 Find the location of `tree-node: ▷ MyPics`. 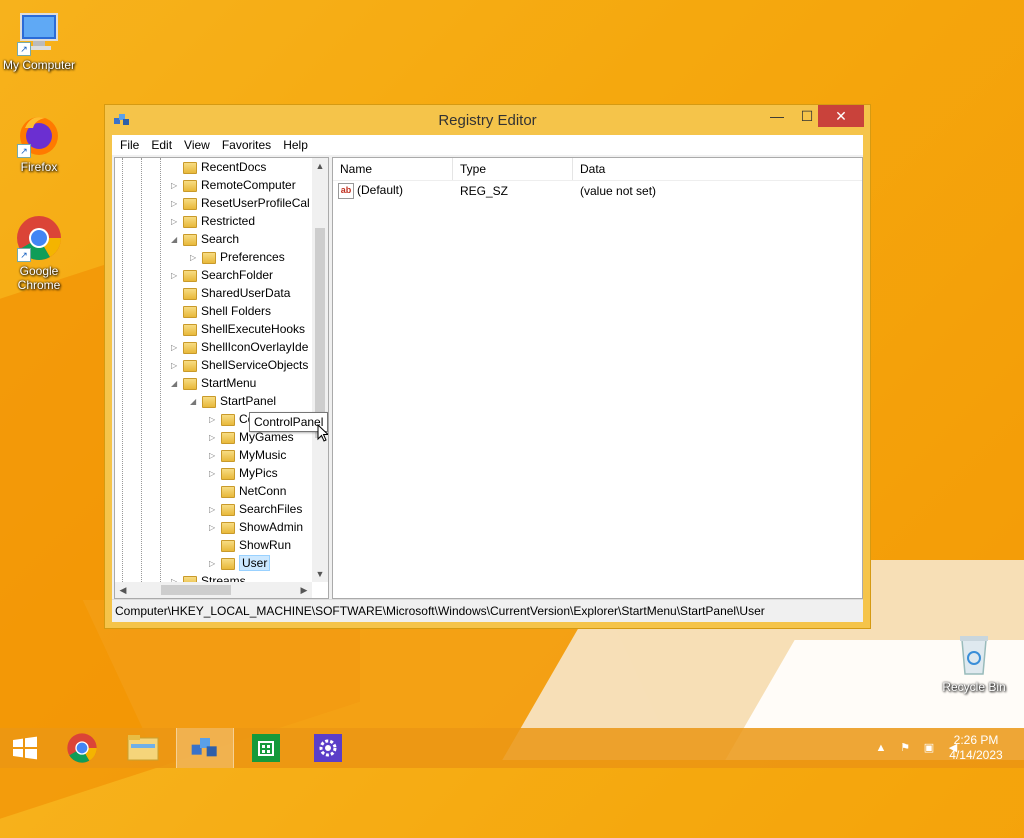

tree-node: ▷ MyPics is located at coordinates (243, 473).